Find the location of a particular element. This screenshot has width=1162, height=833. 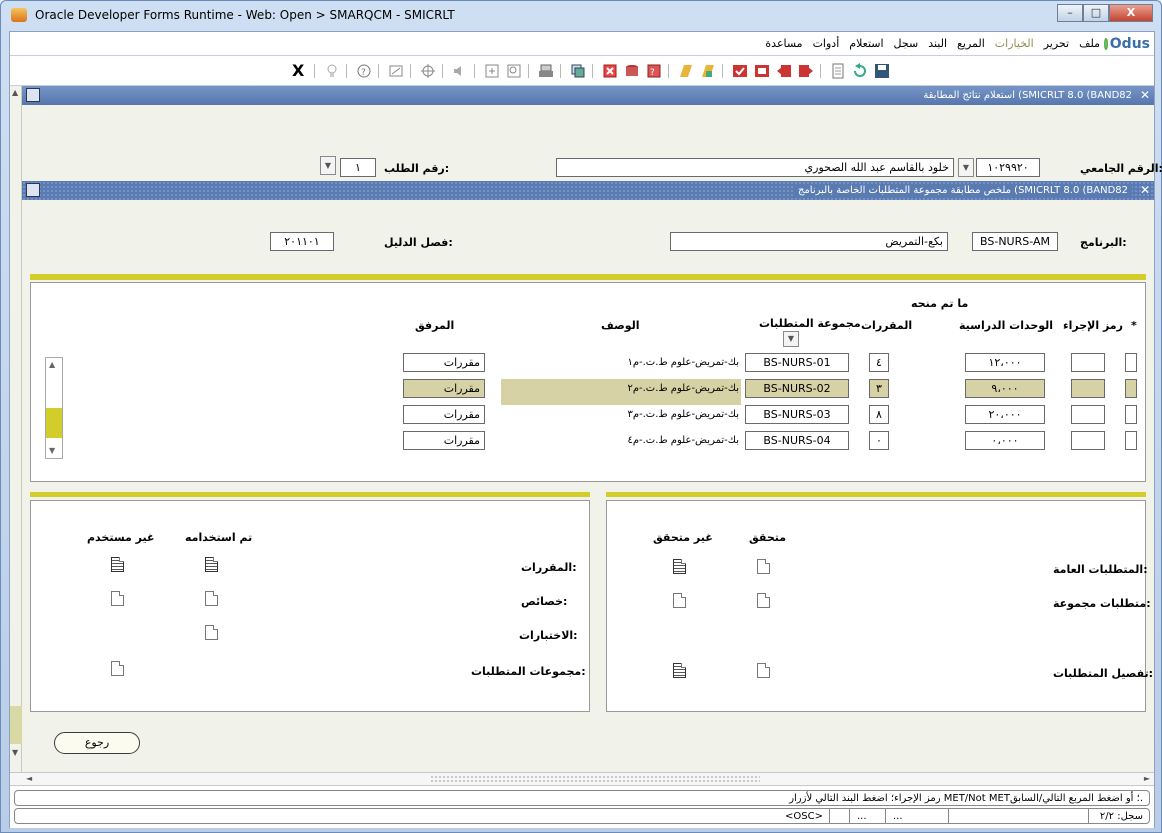

copy-icon is located at coordinates (578, 71).